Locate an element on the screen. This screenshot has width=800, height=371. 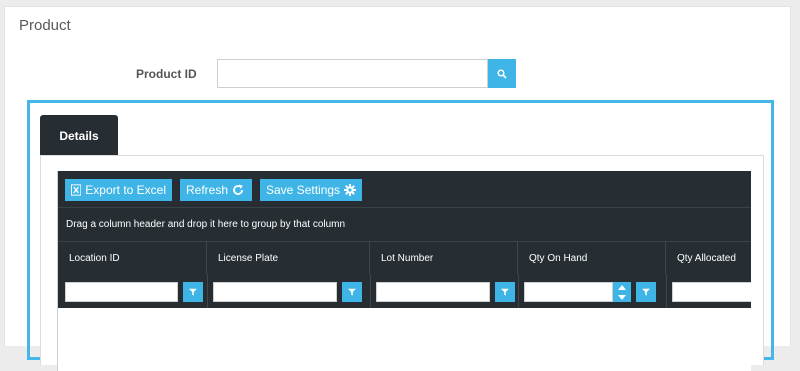
column-header-label: Qty On Hand is located at coordinates (558, 258).